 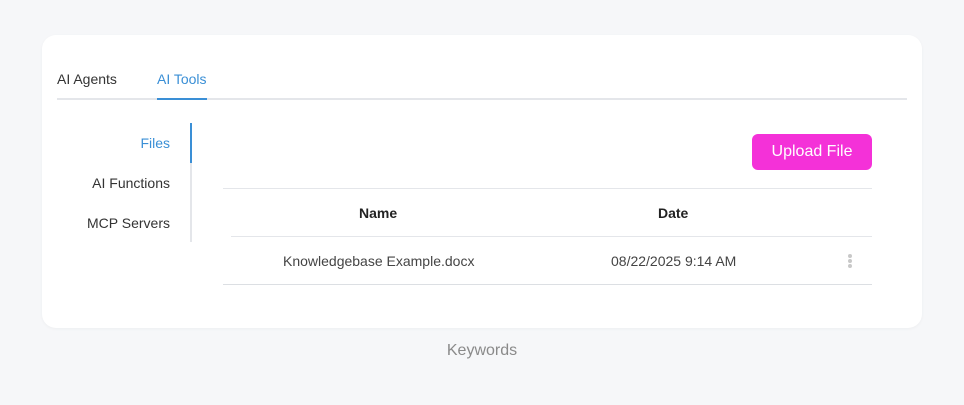 I want to click on side-nav: Files AI Functions MCP Servers, so click(x=127, y=182).